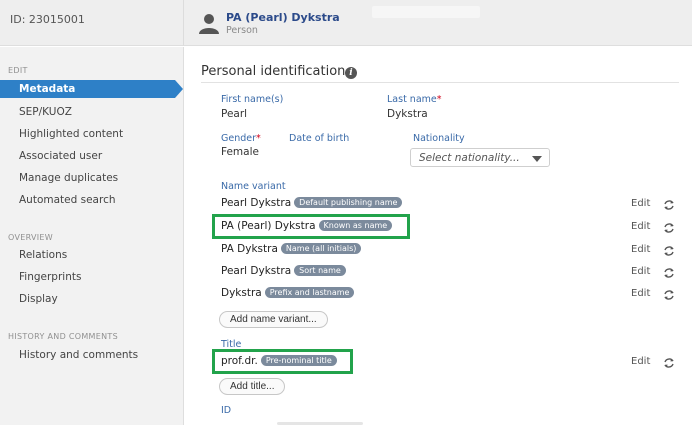  Describe the element at coordinates (253, 186) in the screenshot. I see `name-variant-label: Name variant` at that location.